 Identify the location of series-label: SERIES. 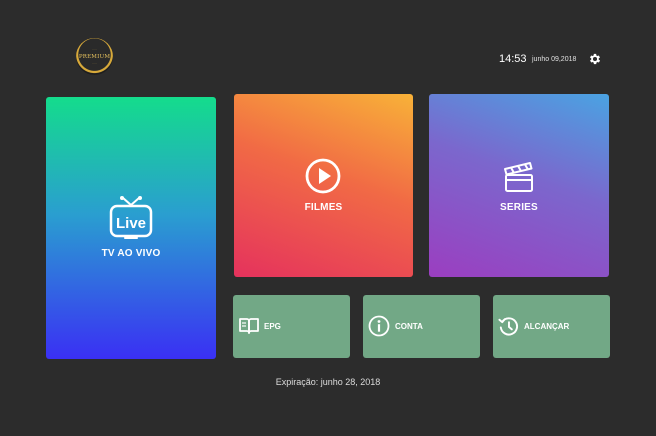
(519, 207).